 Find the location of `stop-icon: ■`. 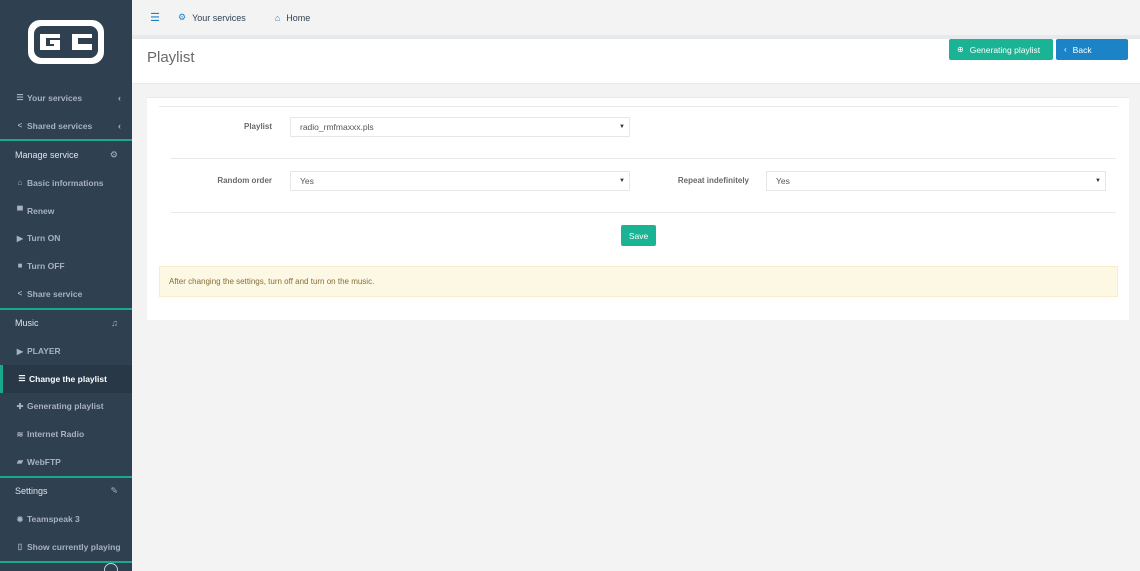

stop-icon: ■ is located at coordinates (20, 266).